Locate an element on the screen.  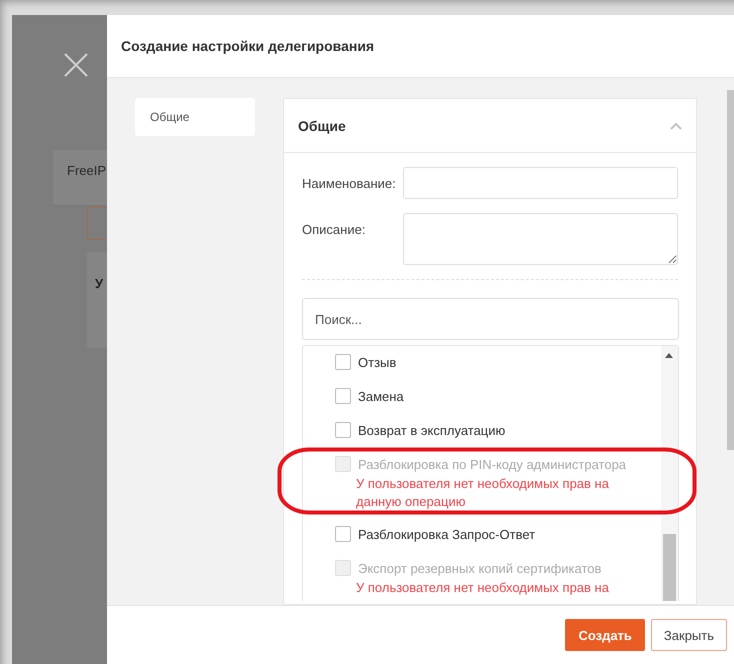
permission-label: Разблокировка Запрос-Ответ is located at coordinates (447, 534).